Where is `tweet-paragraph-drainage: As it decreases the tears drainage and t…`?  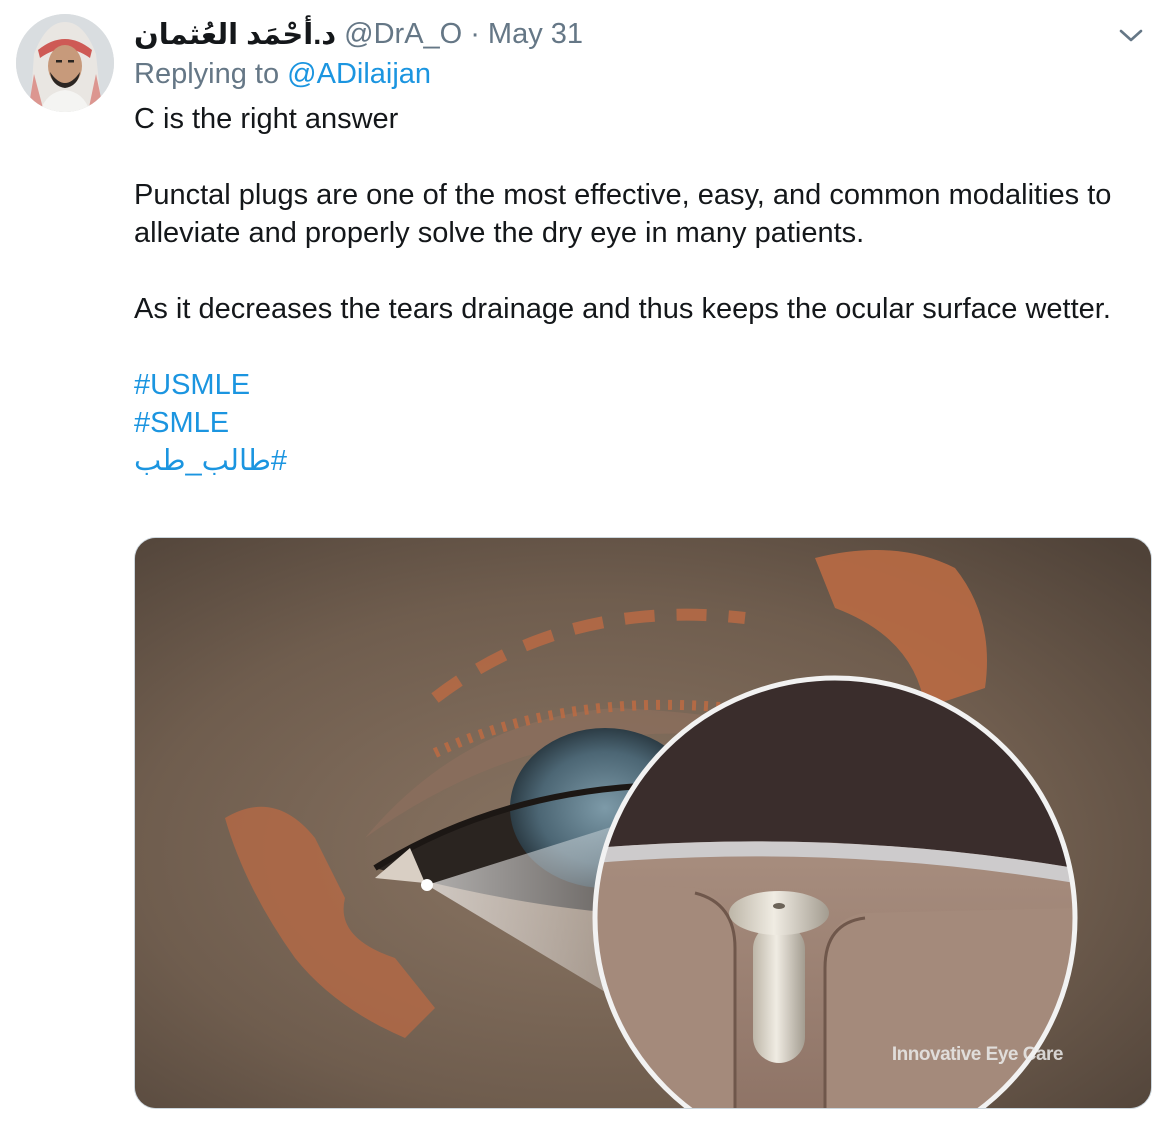
tweet-paragraph-drainage: As it decreases the tears drainage and t… is located at coordinates (622, 309).